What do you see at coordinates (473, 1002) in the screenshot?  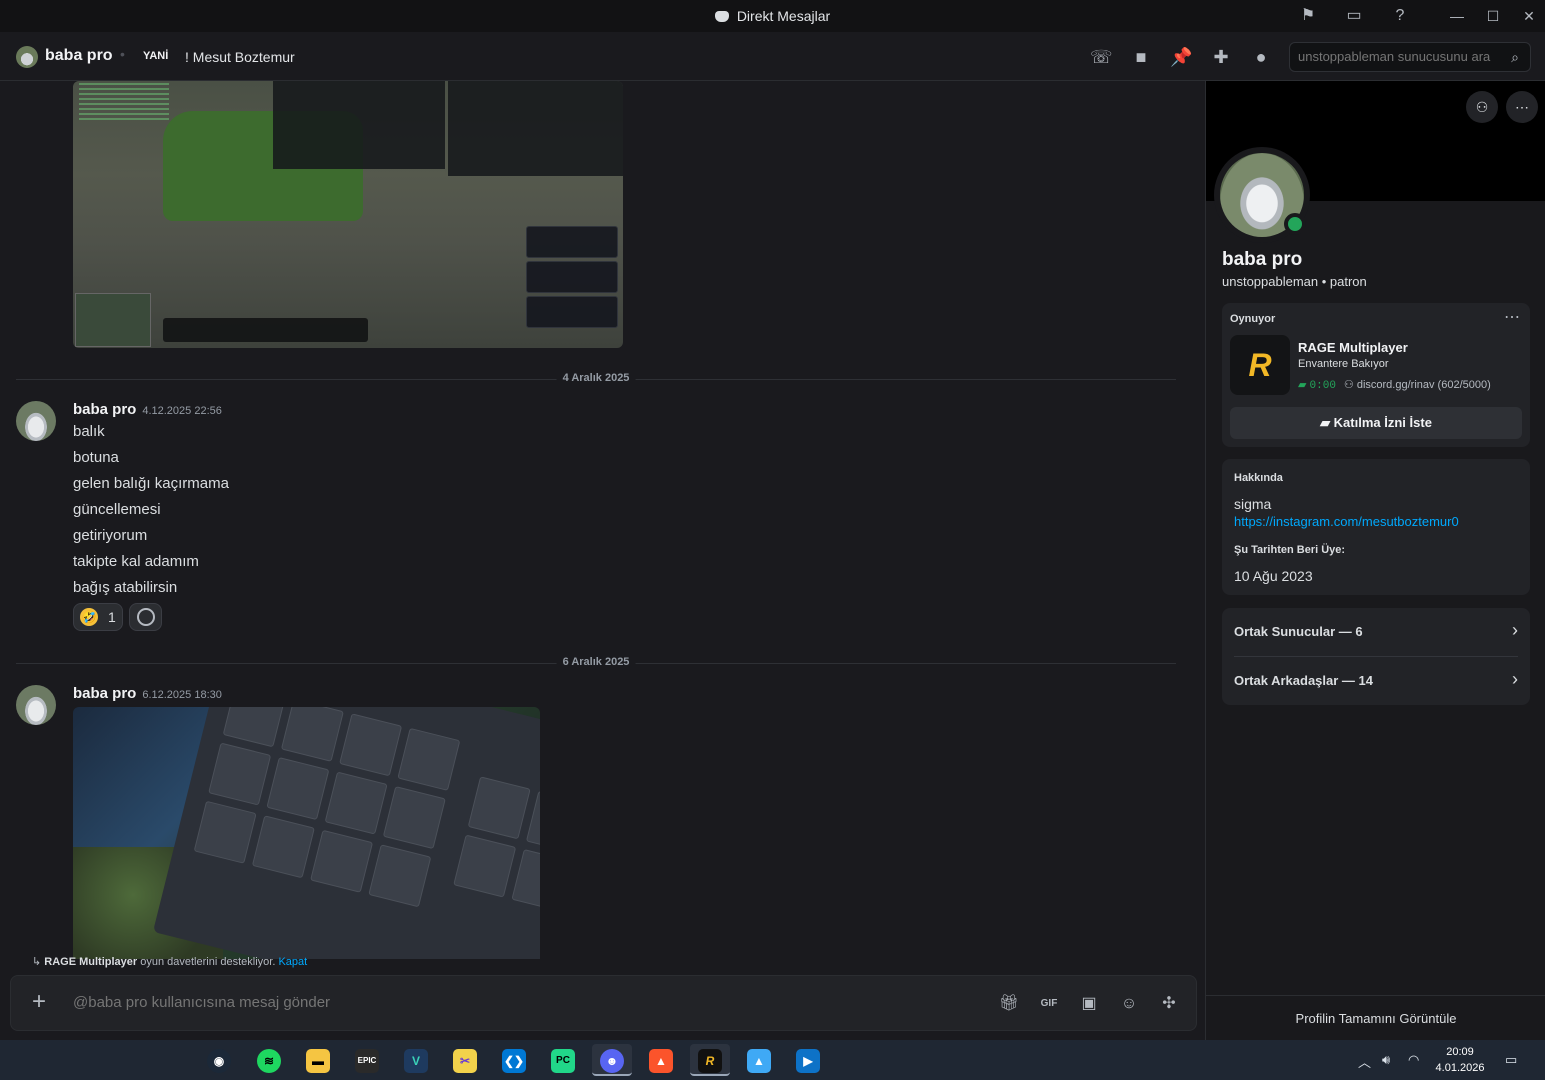 I see `message-input` at bounding box center [473, 1002].